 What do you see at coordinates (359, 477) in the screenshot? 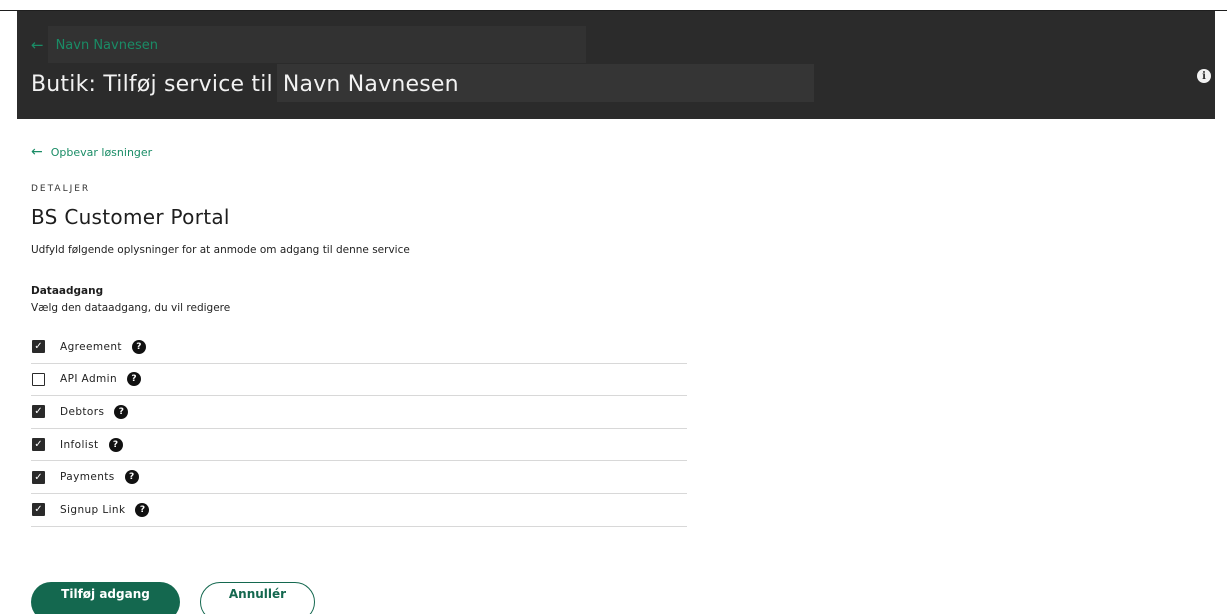
I see `option-payments: ✓ Payments ?` at bounding box center [359, 477].